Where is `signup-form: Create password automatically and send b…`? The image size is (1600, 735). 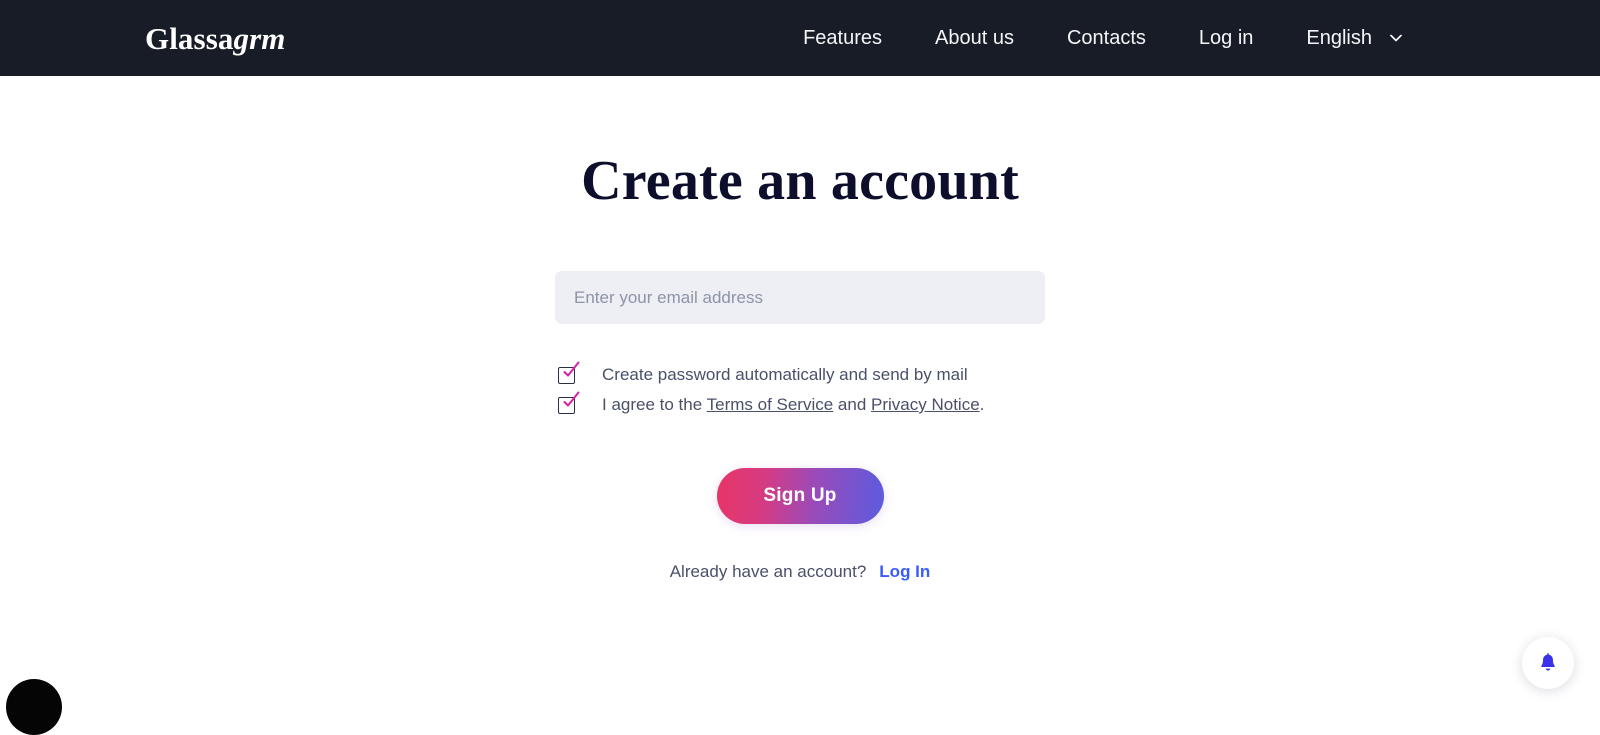
signup-form: Create password automatically and send b… is located at coordinates (800, 426).